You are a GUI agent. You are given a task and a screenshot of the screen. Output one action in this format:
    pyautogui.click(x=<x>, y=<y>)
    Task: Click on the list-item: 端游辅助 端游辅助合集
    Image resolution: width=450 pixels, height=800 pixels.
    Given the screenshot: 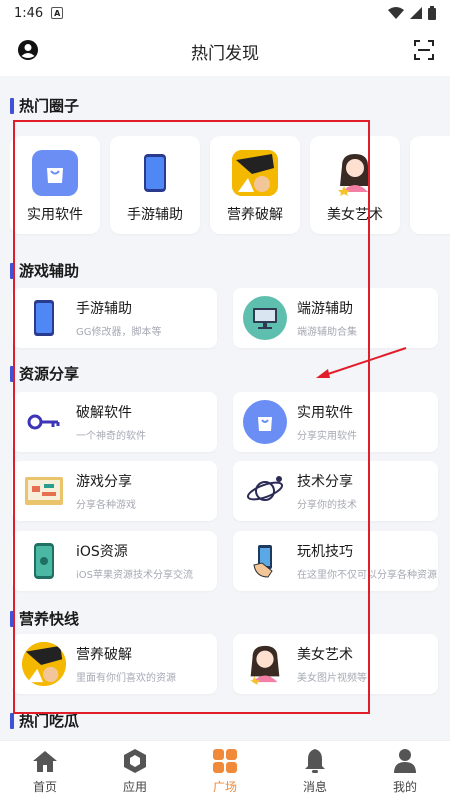 What is the action you would take?
    pyautogui.click(x=335, y=318)
    